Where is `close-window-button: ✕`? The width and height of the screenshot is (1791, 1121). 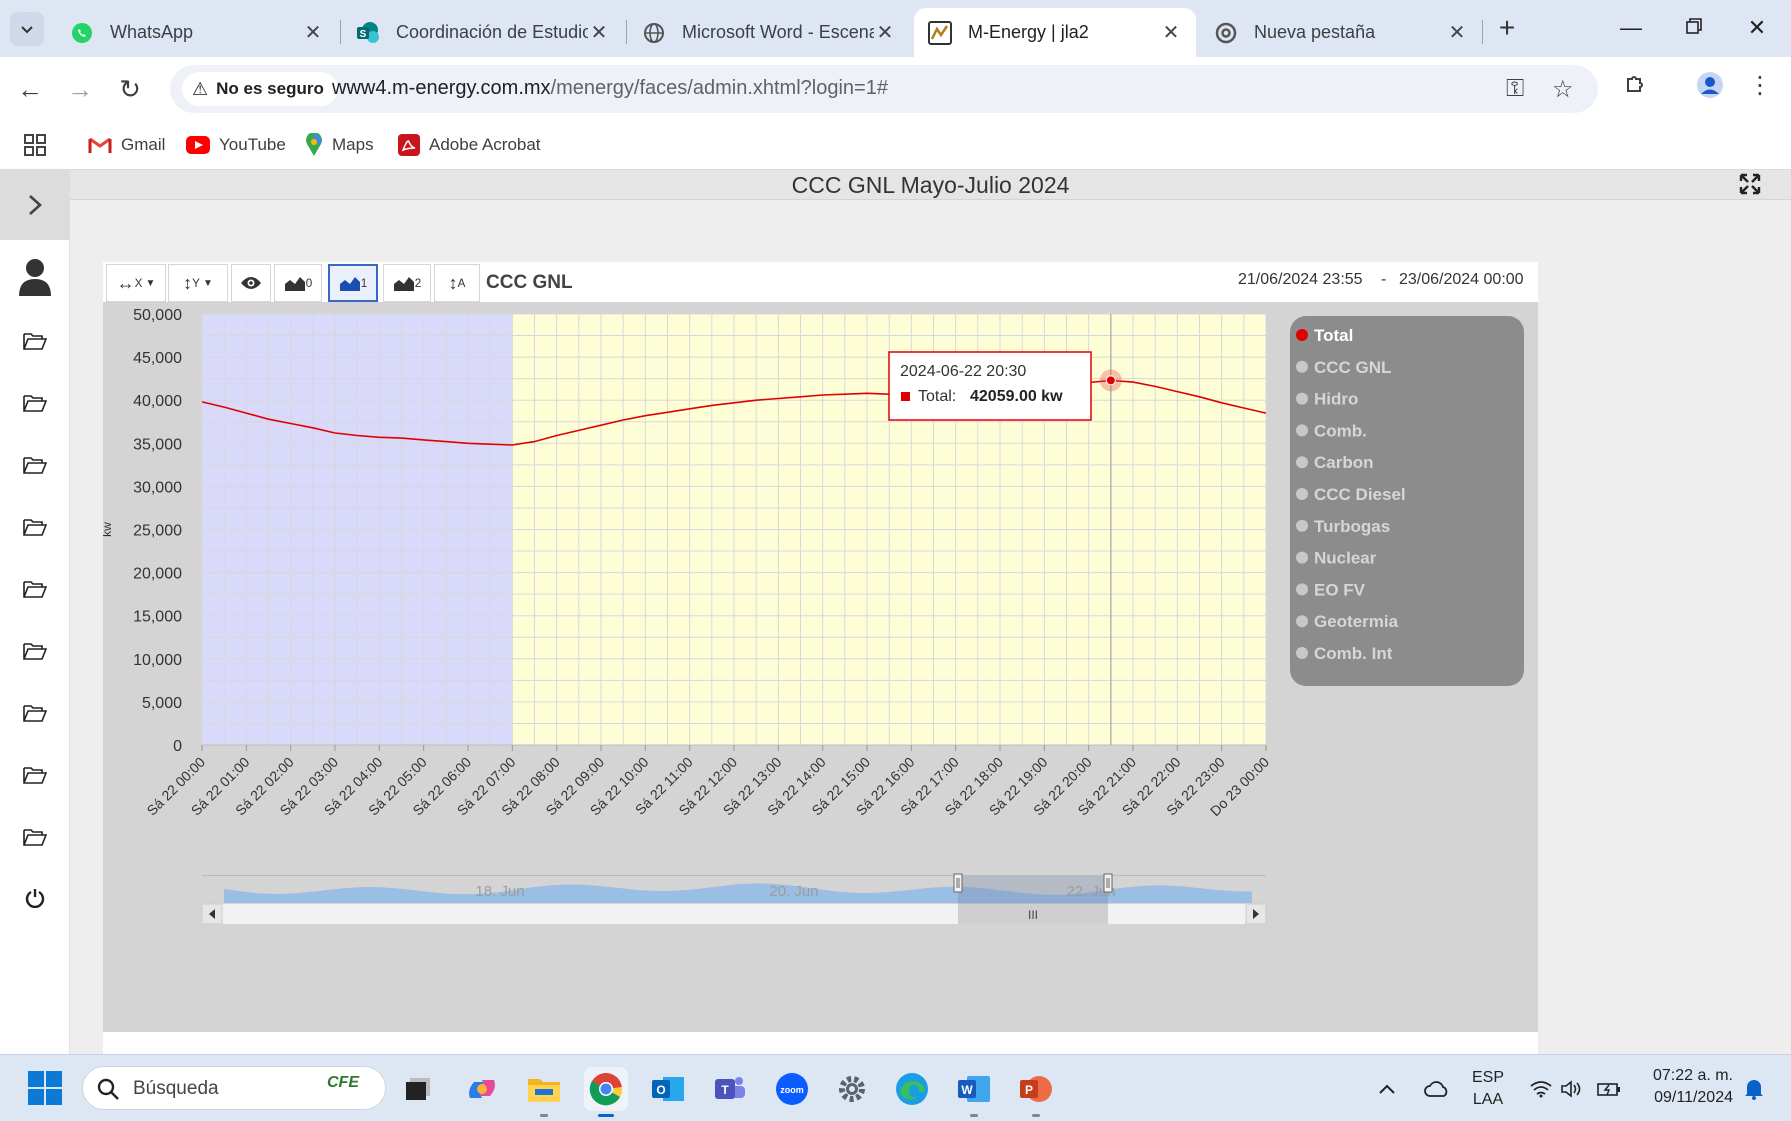
close-window-button: ✕ is located at coordinates (1757, 28).